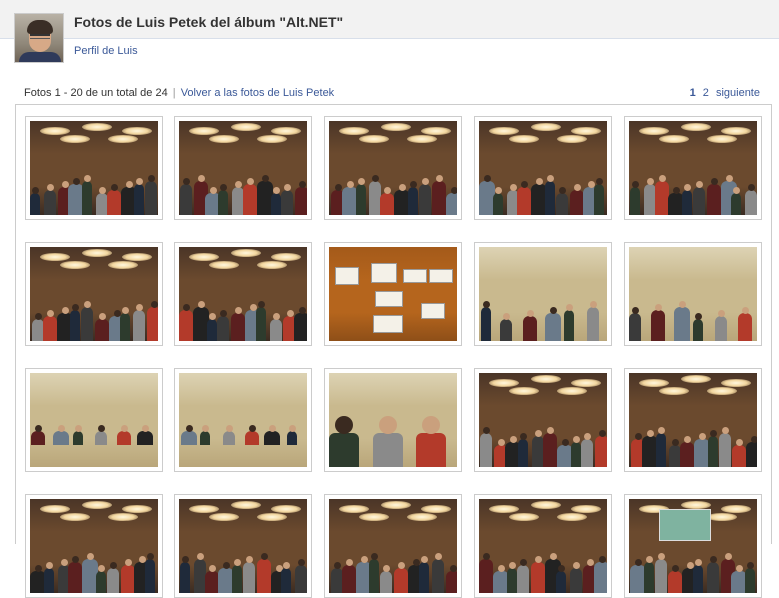 This screenshot has width=779, height=598. What do you see at coordinates (257, 93) in the screenshot?
I see `back-to-photos-link: Volver a las fotos de Luis Petek` at bounding box center [257, 93].